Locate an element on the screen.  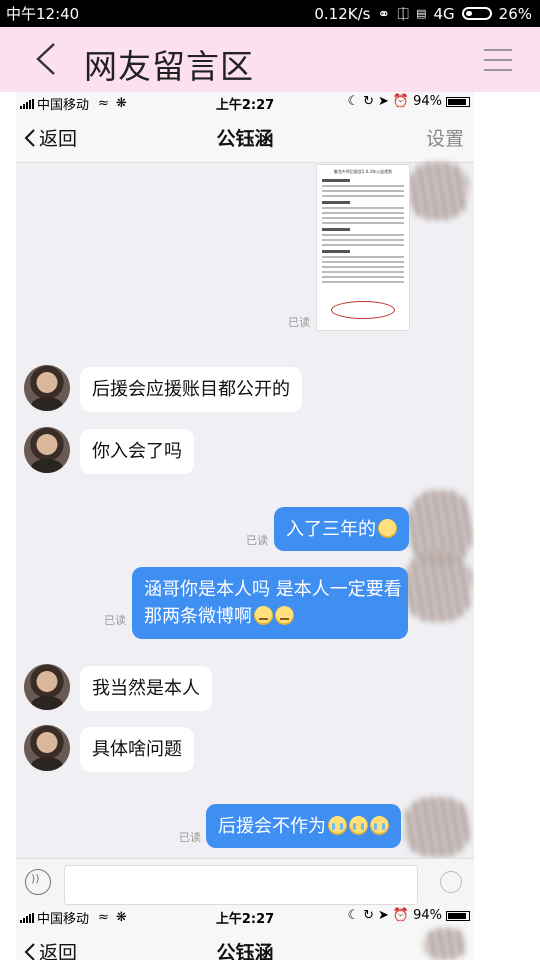
back-arrow-icon is located at coordinates (47, 59).